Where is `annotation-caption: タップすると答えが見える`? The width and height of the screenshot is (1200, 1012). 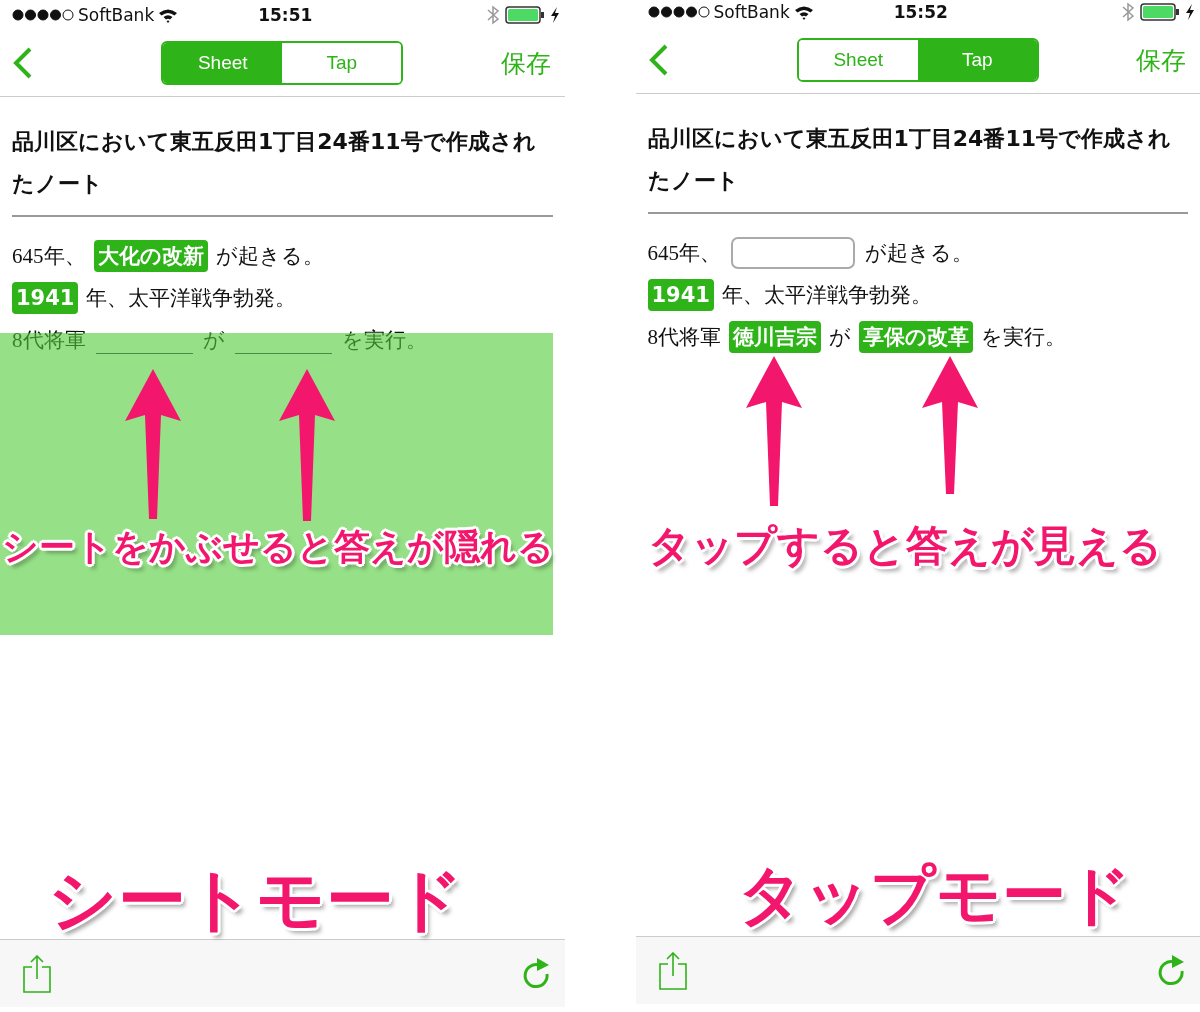 annotation-caption: タップすると答えが見える is located at coordinates (904, 546).